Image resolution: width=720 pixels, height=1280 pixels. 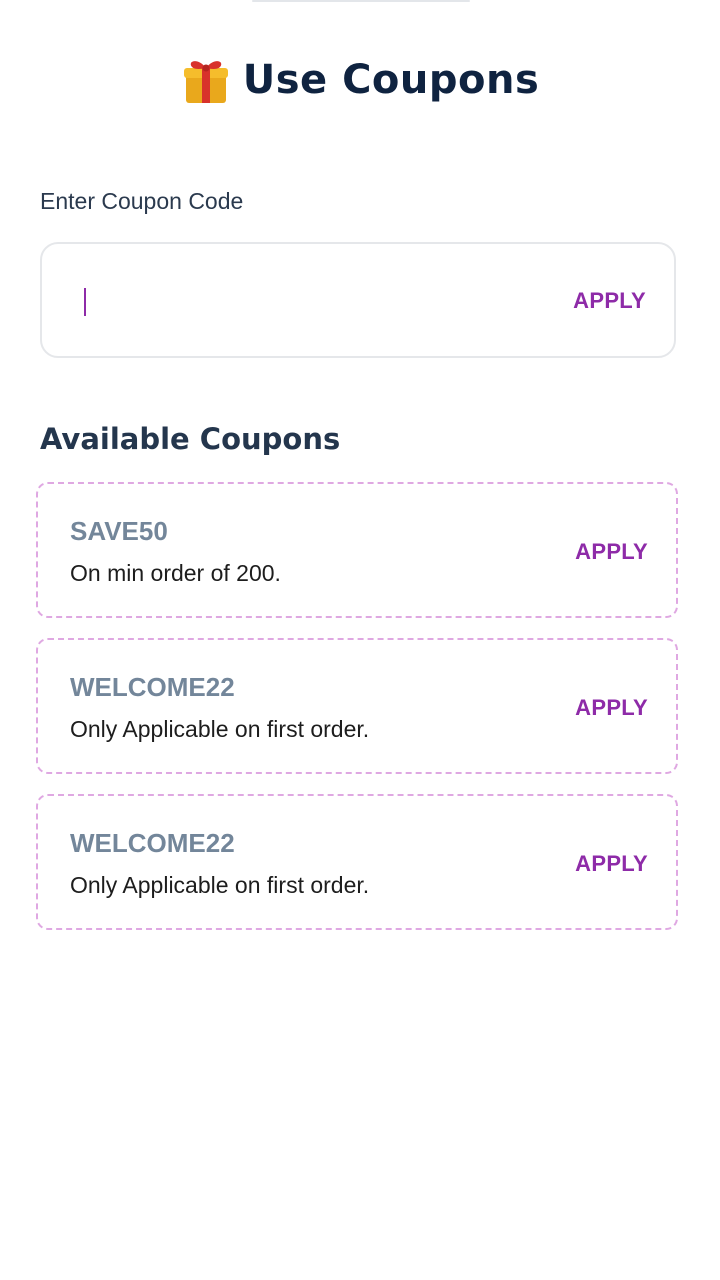 What do you see at coordinates (190, 439) in the screenshot?
I see `available-coupons-title: Available Coupons` at bounding box center [190, 439].